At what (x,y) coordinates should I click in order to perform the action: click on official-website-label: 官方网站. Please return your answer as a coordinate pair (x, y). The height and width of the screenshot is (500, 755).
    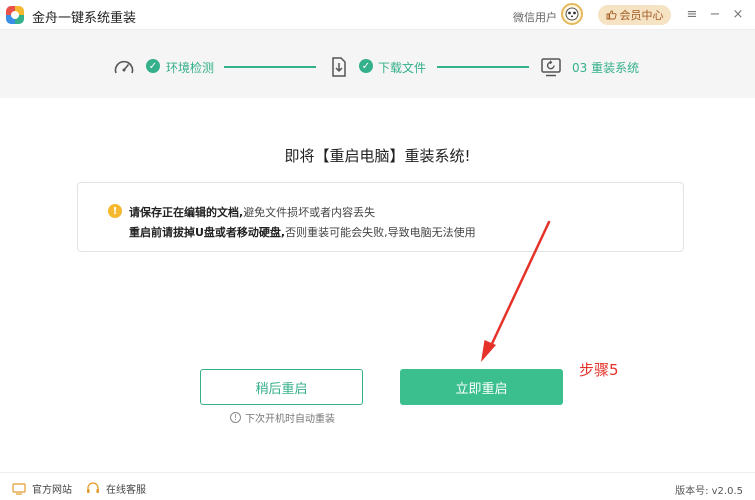
    Looking at the image, I should click on (52, 490).